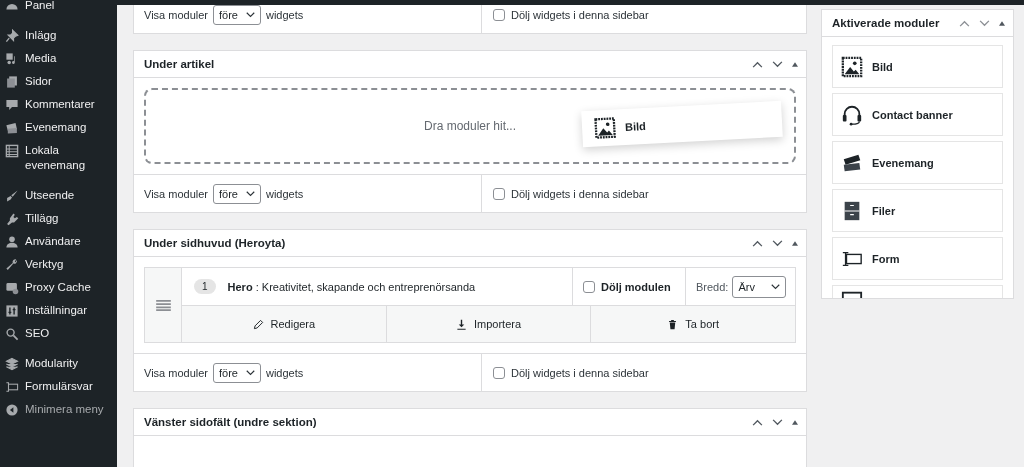 This screenshot has height=467, width=1024. Describe the element at coordinates (58, 333) in the screenshot. I see `menu-item: SEO` at that location.